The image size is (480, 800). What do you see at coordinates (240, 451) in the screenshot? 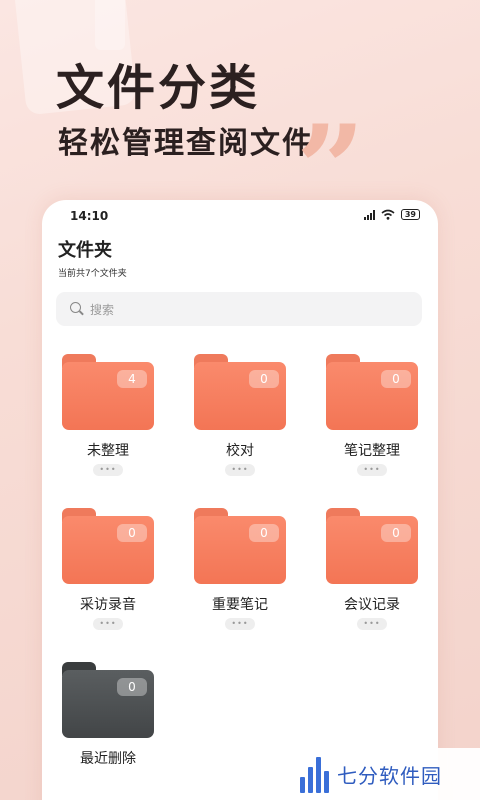
I see `folder-label: 校对` at bounding box center [240, 451].